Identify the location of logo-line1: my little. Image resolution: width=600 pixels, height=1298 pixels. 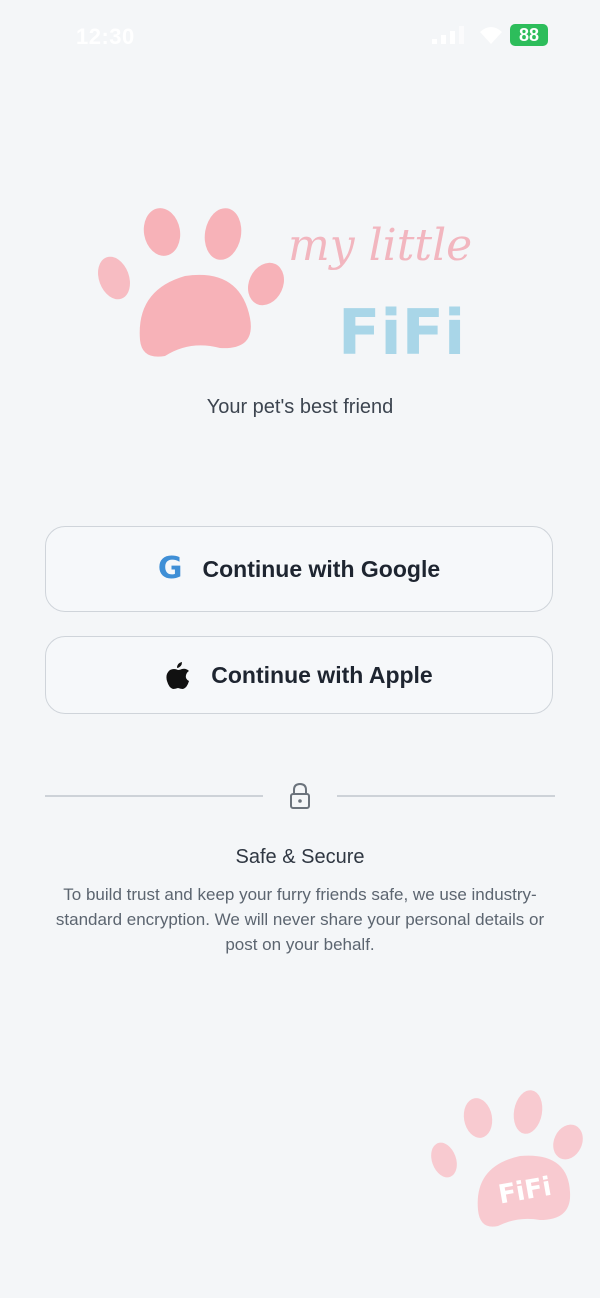
(380, 245).